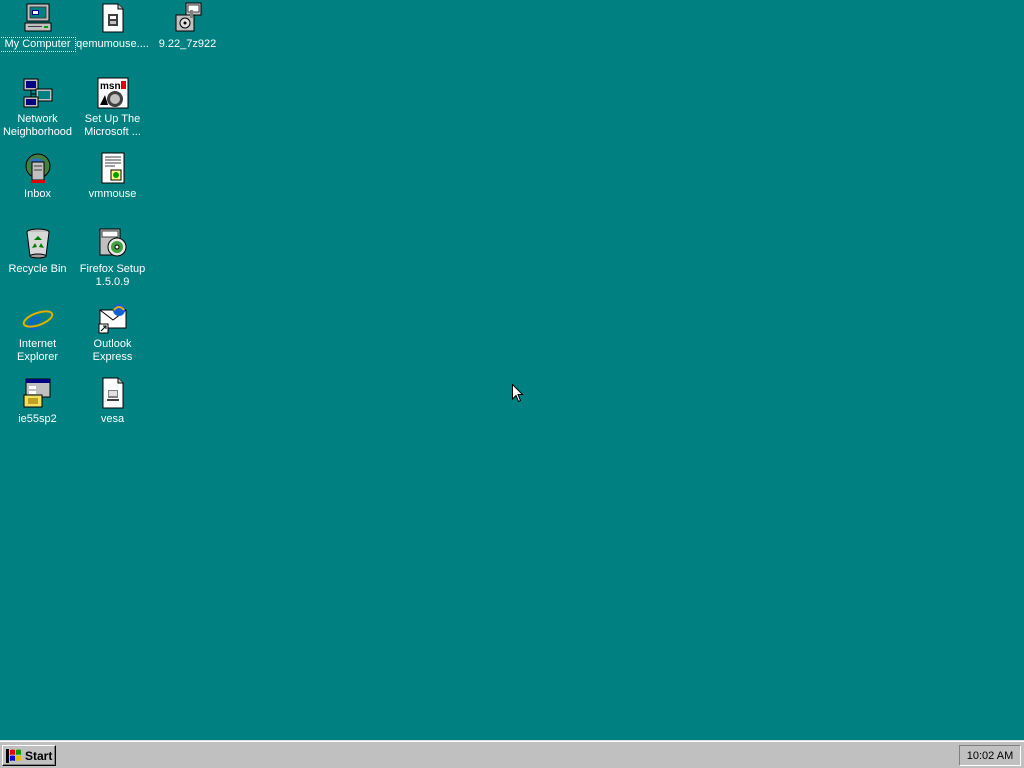 This screenshot has width=1024, height=768. What do you see at coordinates (112, 18) in the screenshot?
I see `setup-file-icon` at bounding box center [112, 18].